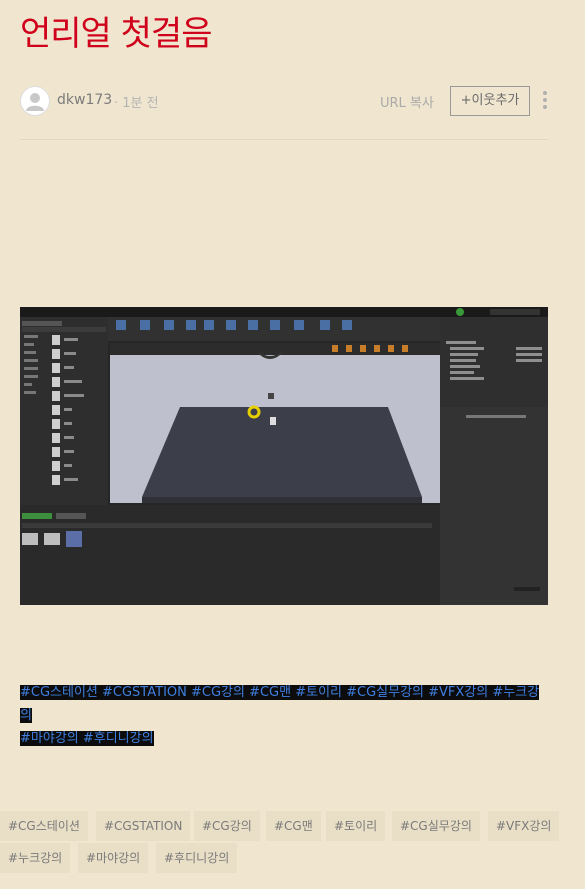 This screenshot has width=585, height=889. I want to click on tag-item: #VFX강의, so click(524, 826).